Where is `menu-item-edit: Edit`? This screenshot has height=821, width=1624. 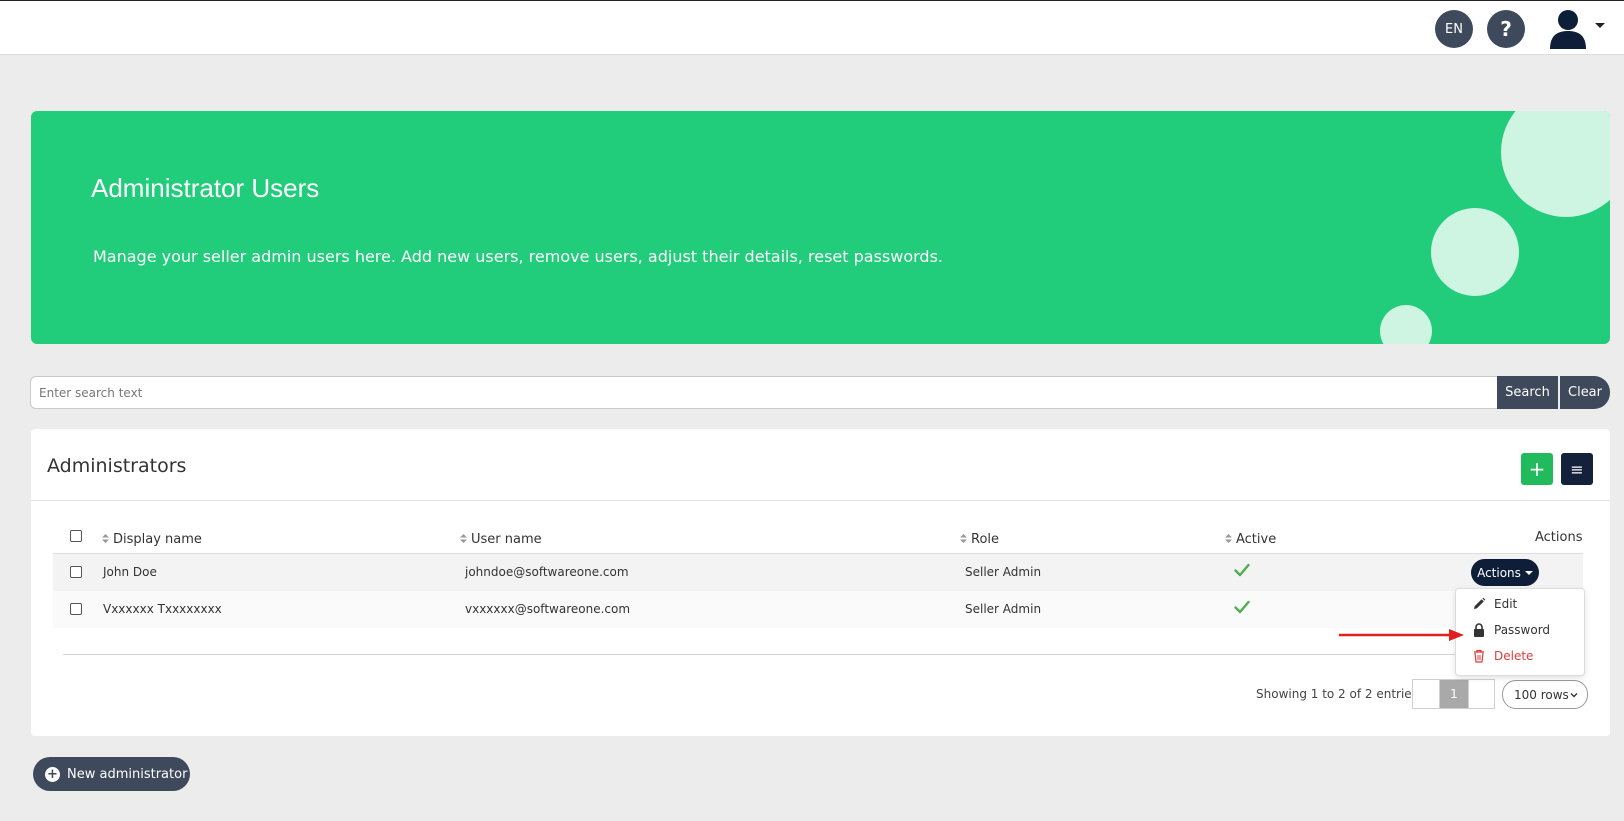 menu-item-edit: Edit is located at coordinates (1494, 604).